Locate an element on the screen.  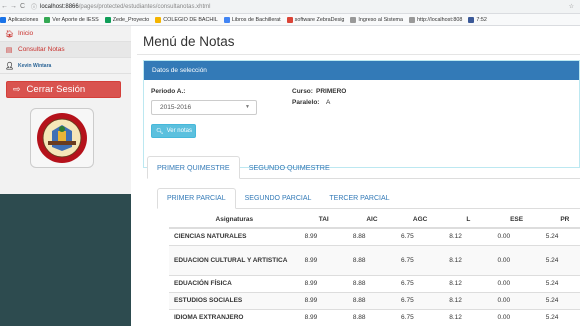
column-header: AIC is located at coordinates (372, 220).